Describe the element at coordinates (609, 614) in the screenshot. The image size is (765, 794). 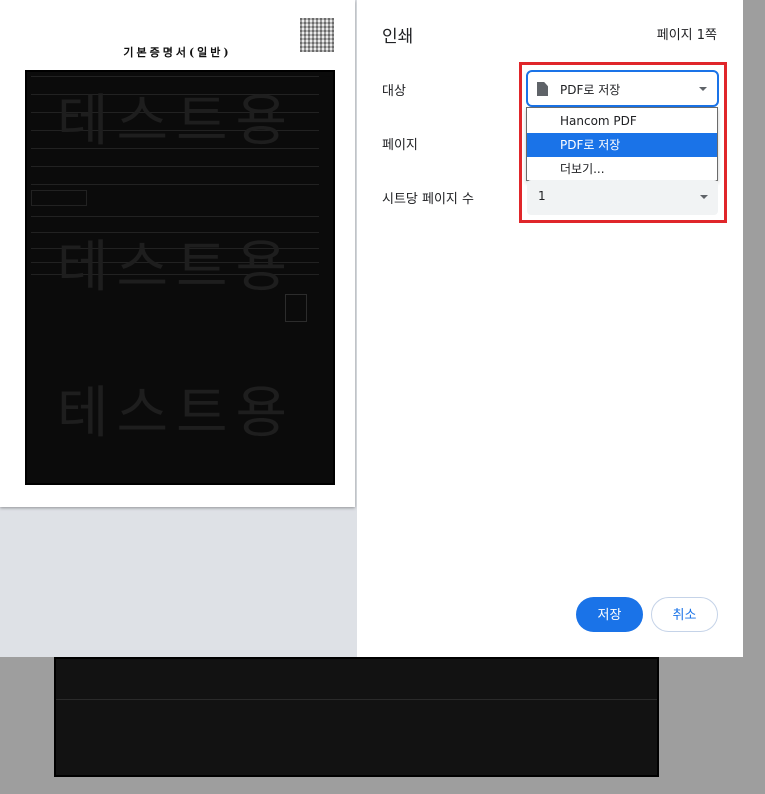
I see `save-button: 저장` at that location.